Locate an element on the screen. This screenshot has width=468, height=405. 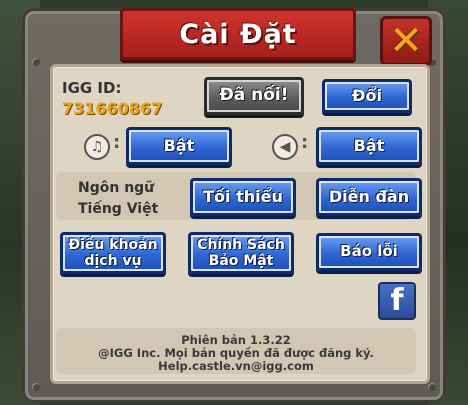
close-button: ✕ is located at coordinates (406, 41).